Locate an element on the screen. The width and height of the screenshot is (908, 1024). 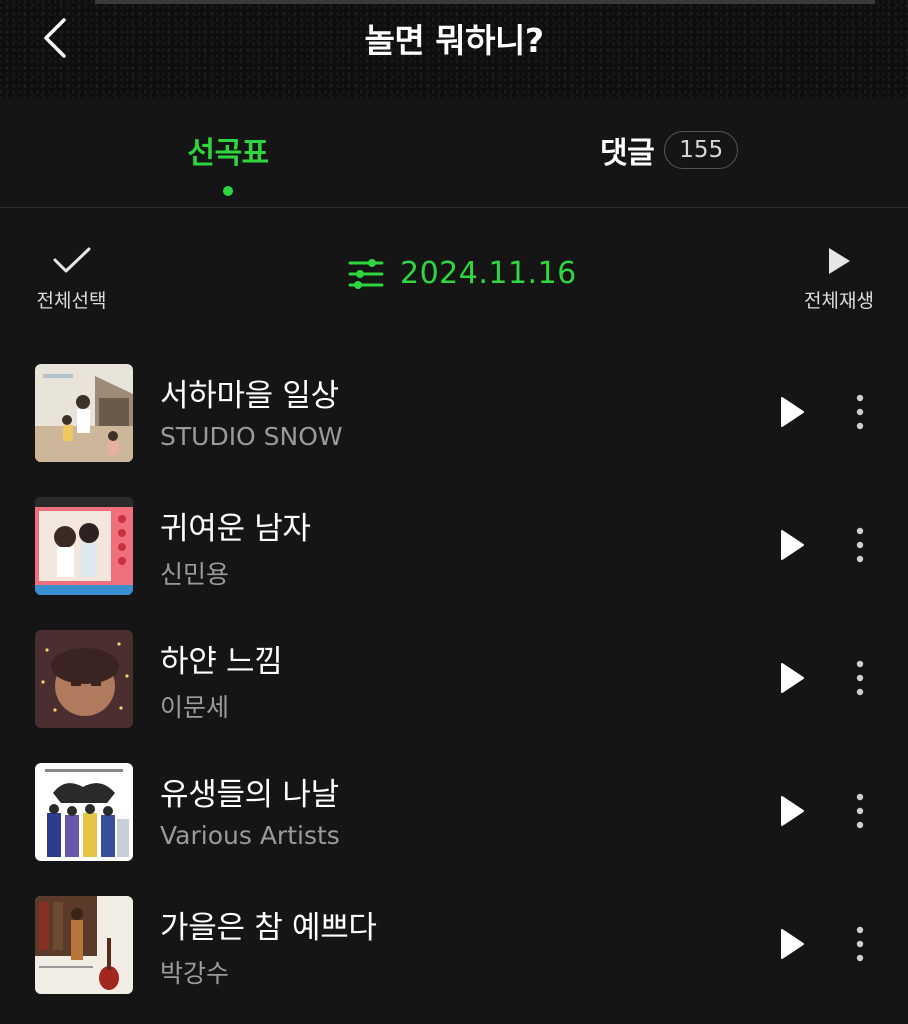
song-title: 유생들의 나날 is located at coordinates (249, 795).